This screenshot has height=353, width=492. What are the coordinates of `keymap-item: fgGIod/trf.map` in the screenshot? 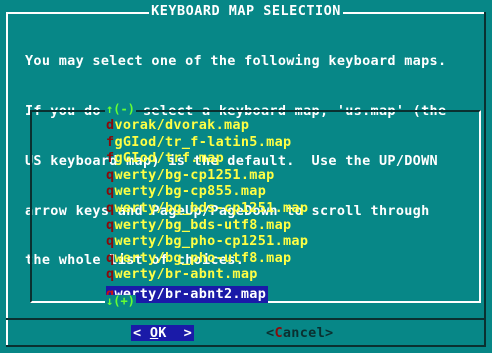 It's located at (207, 158).